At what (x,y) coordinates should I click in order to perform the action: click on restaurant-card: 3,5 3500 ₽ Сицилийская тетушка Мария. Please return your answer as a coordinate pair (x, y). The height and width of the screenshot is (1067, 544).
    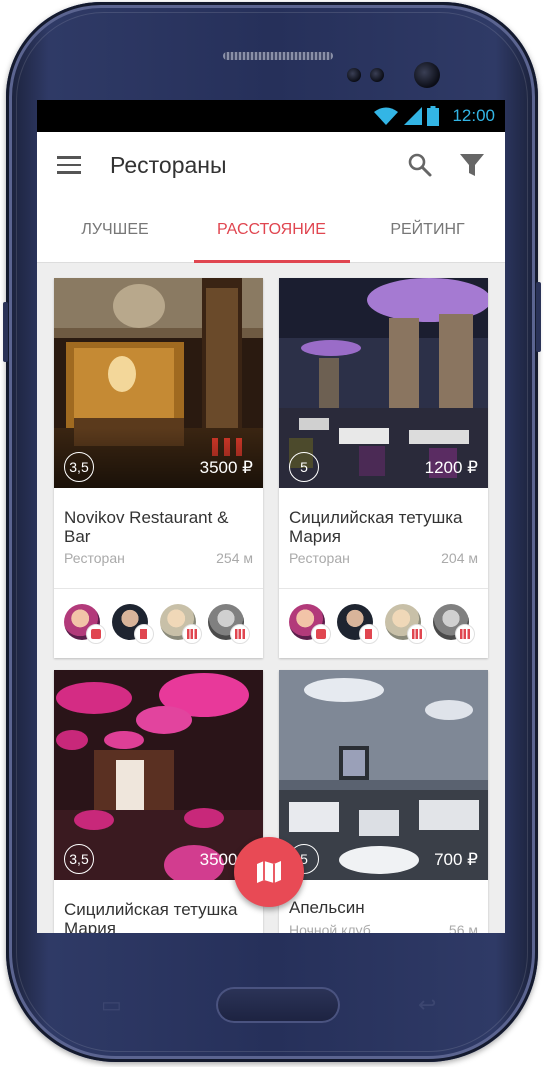
    Looking at the image, I should click on (158, 801).